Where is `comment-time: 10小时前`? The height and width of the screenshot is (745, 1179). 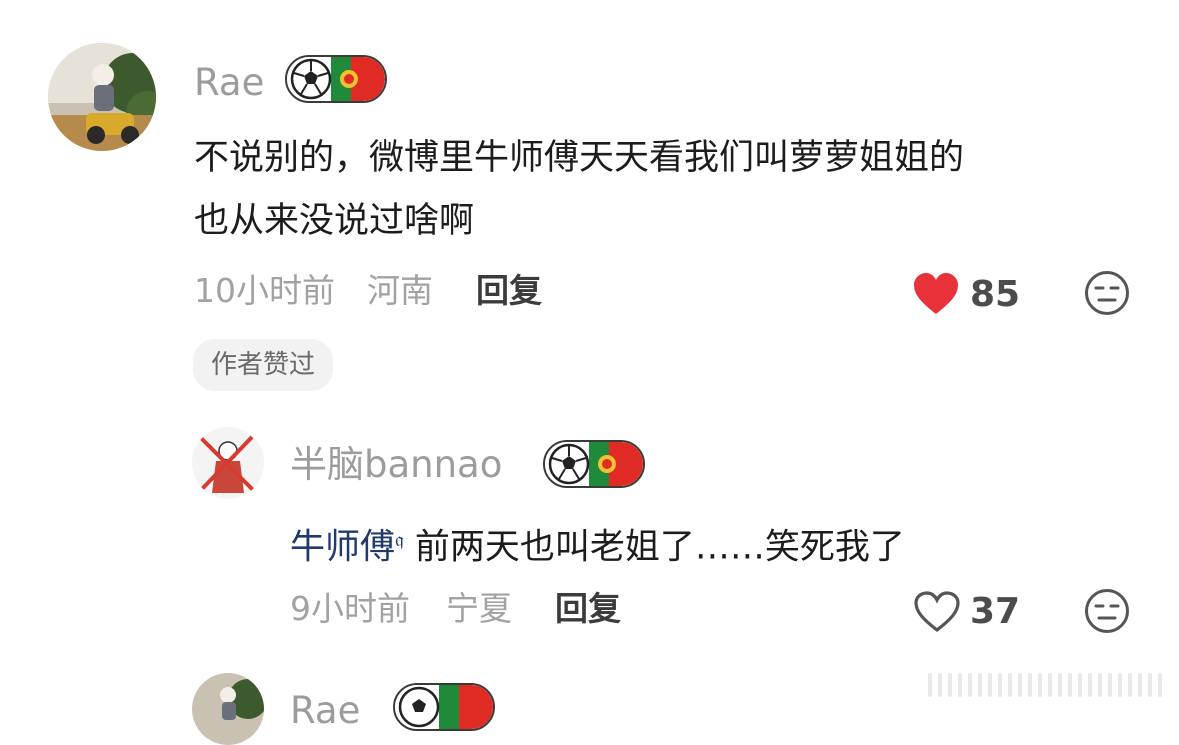
comment-time: 10小时前 is located at coordinates (264, 290).